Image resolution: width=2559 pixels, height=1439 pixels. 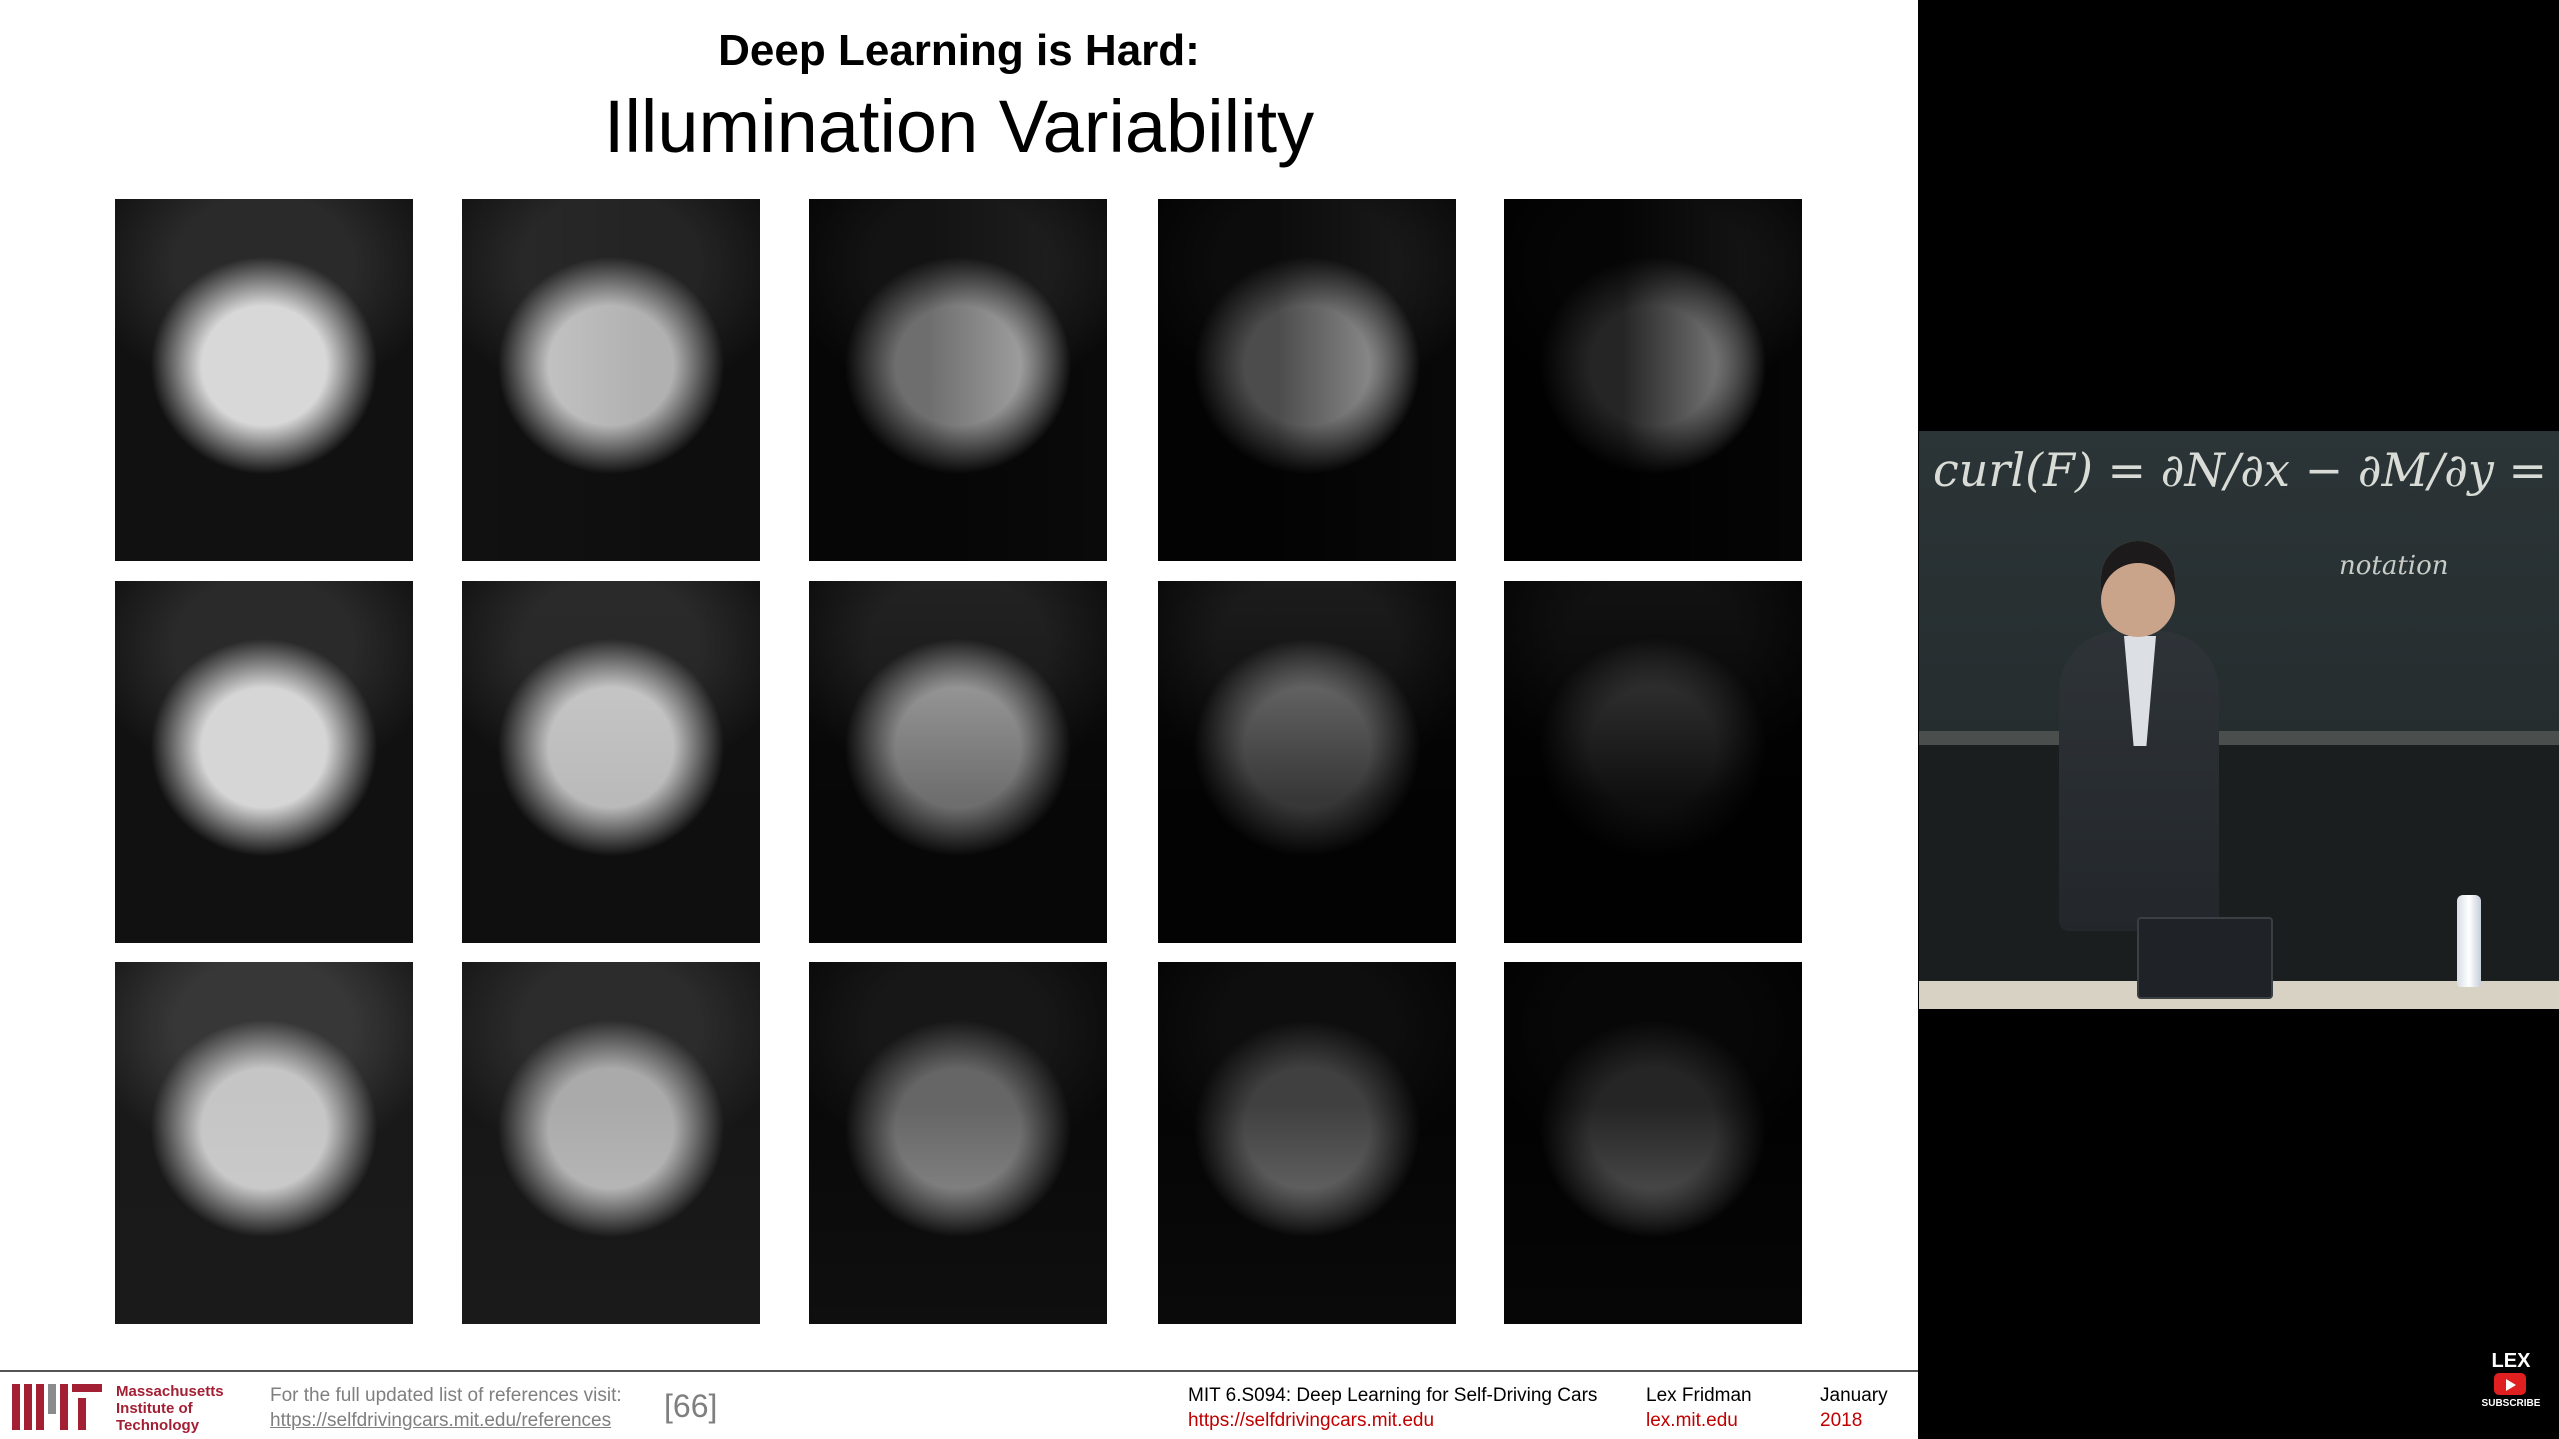 What do you see at coordinates (2510, 1384) in the screenshot?
I see `youtube-play-icon` at bounding box center [2510, 1384].